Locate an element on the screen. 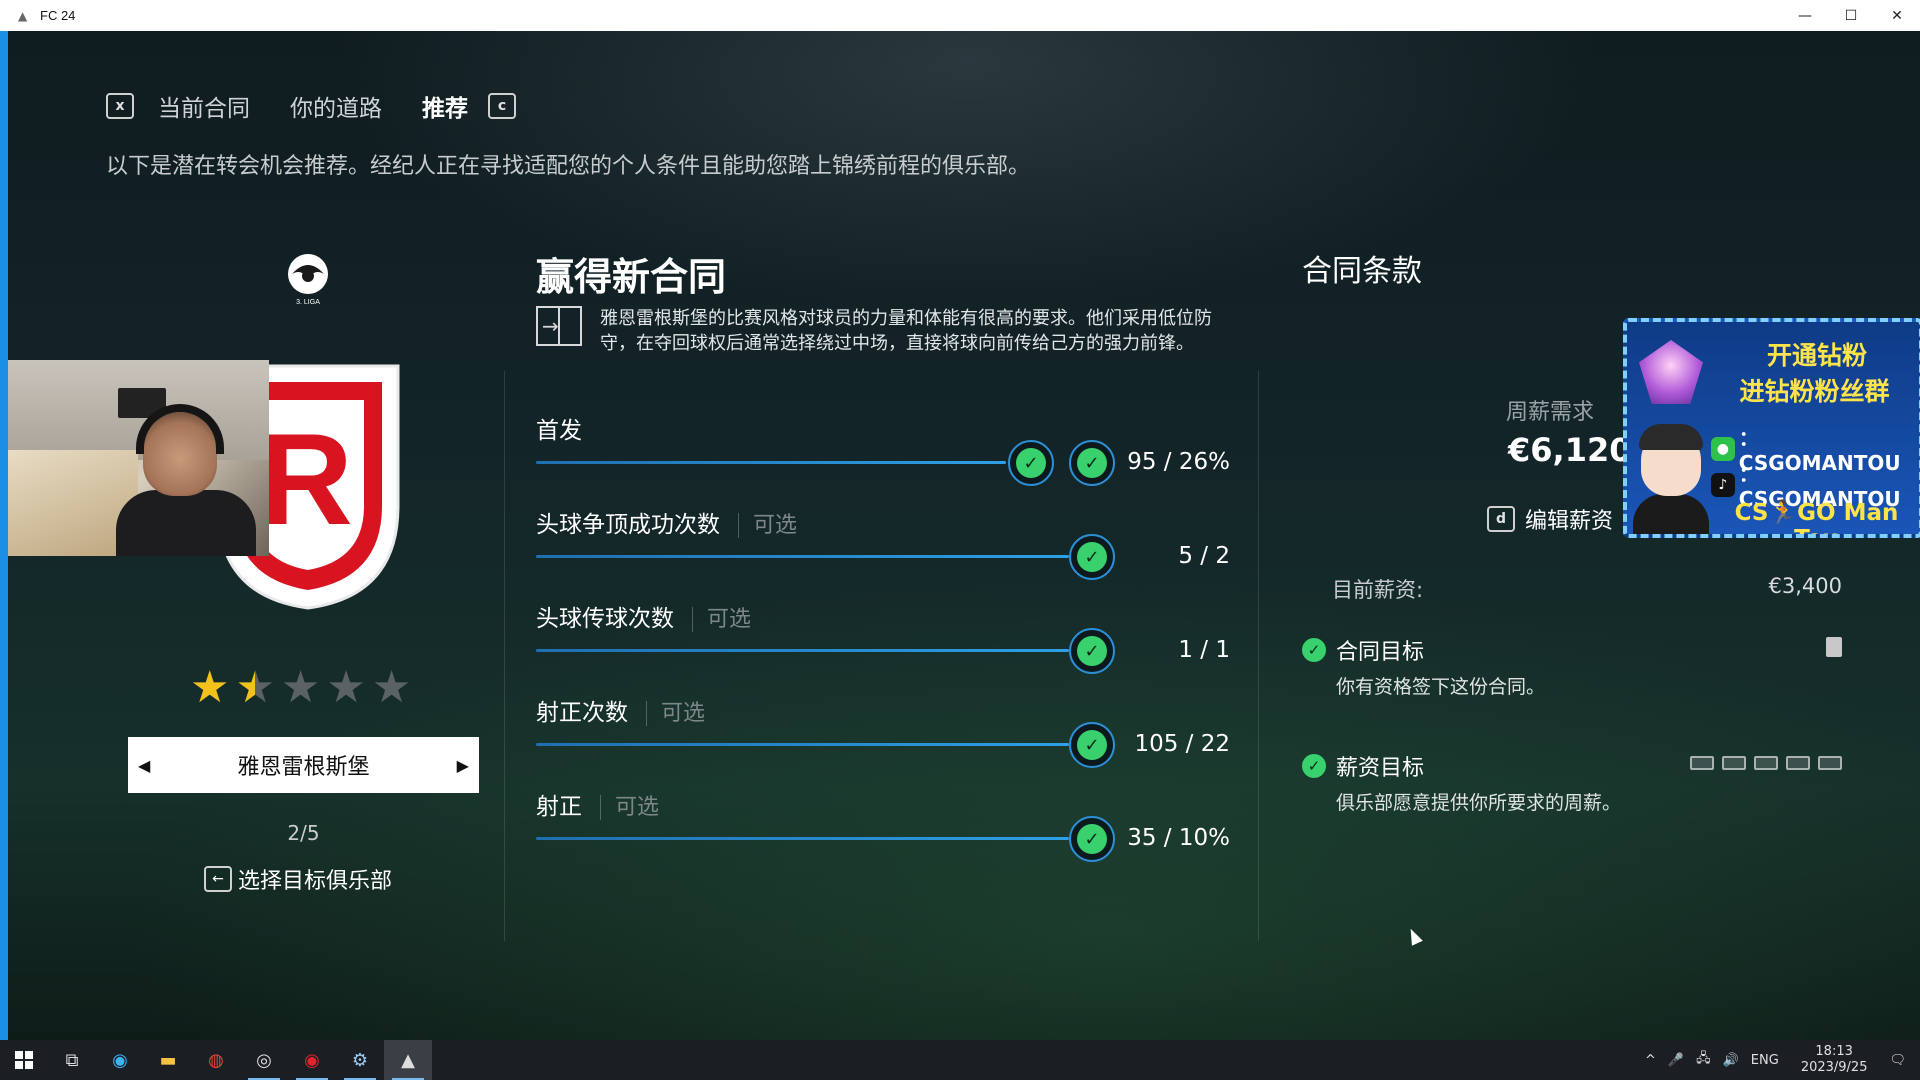  clock-time: 18:13 is located at coordinates (1834, 1051).